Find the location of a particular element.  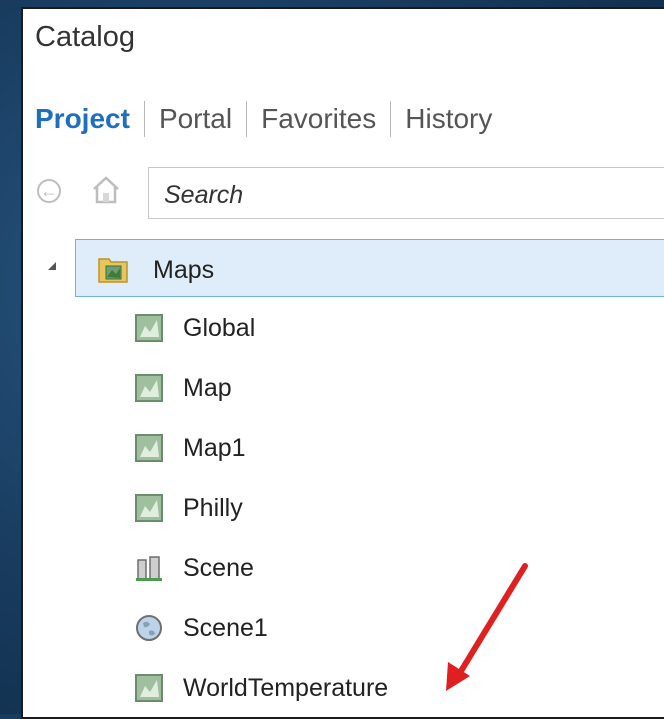

annotation-arrow-icon is located at coordinates (487, 627).